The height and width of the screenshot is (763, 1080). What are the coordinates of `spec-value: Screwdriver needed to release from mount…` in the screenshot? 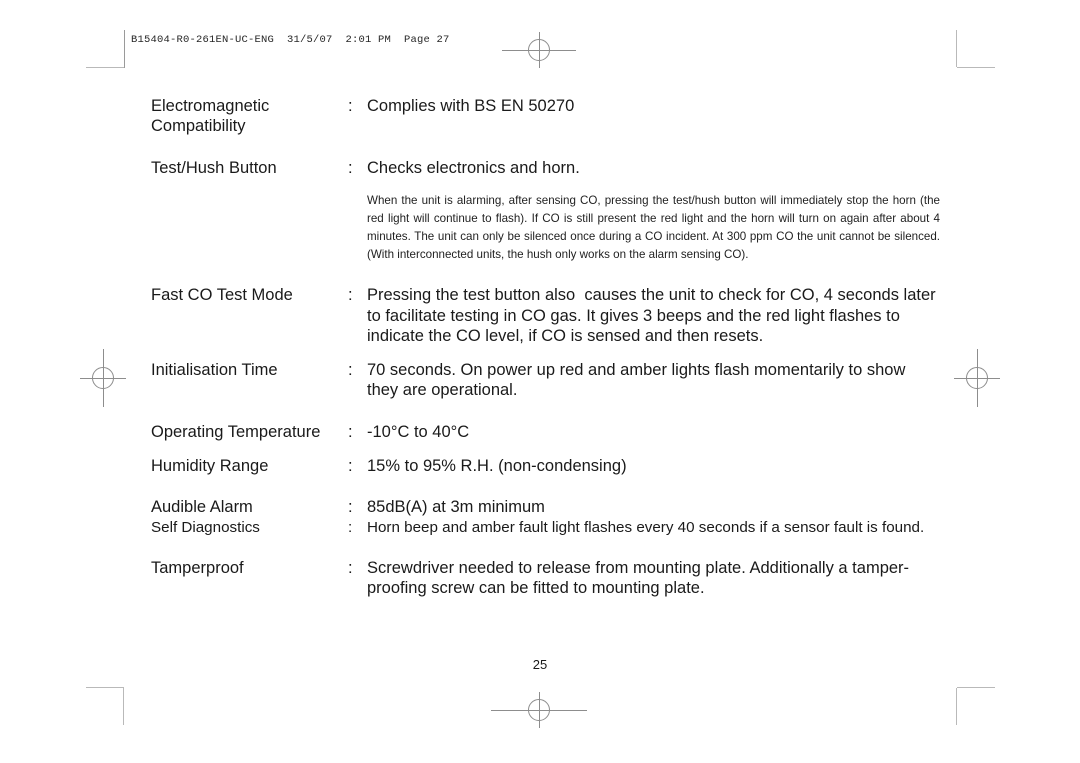 It's located at (638, 577).